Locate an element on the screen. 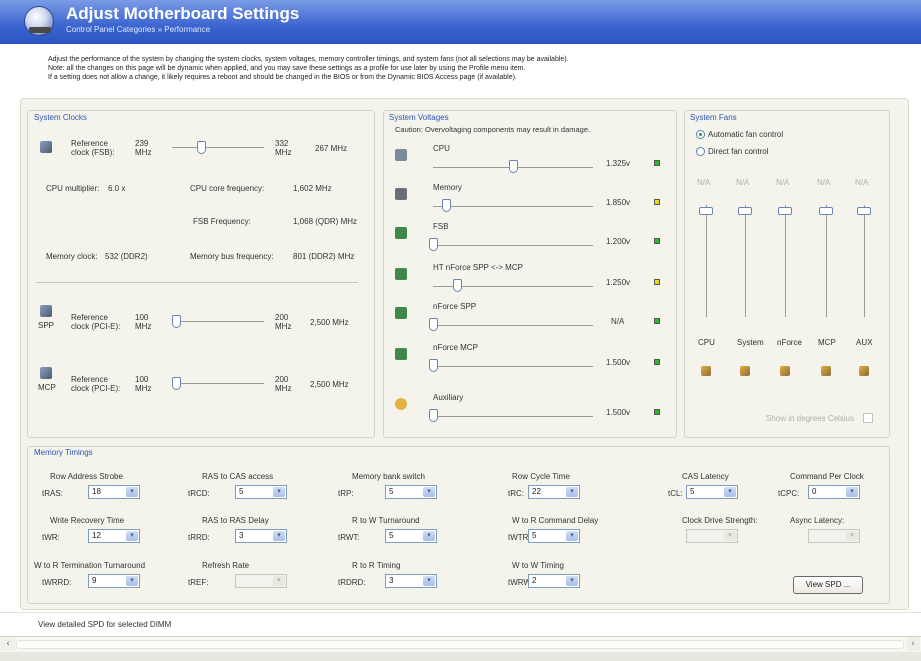  timing-abbr: tRC: is located at coordinates (516, 493).